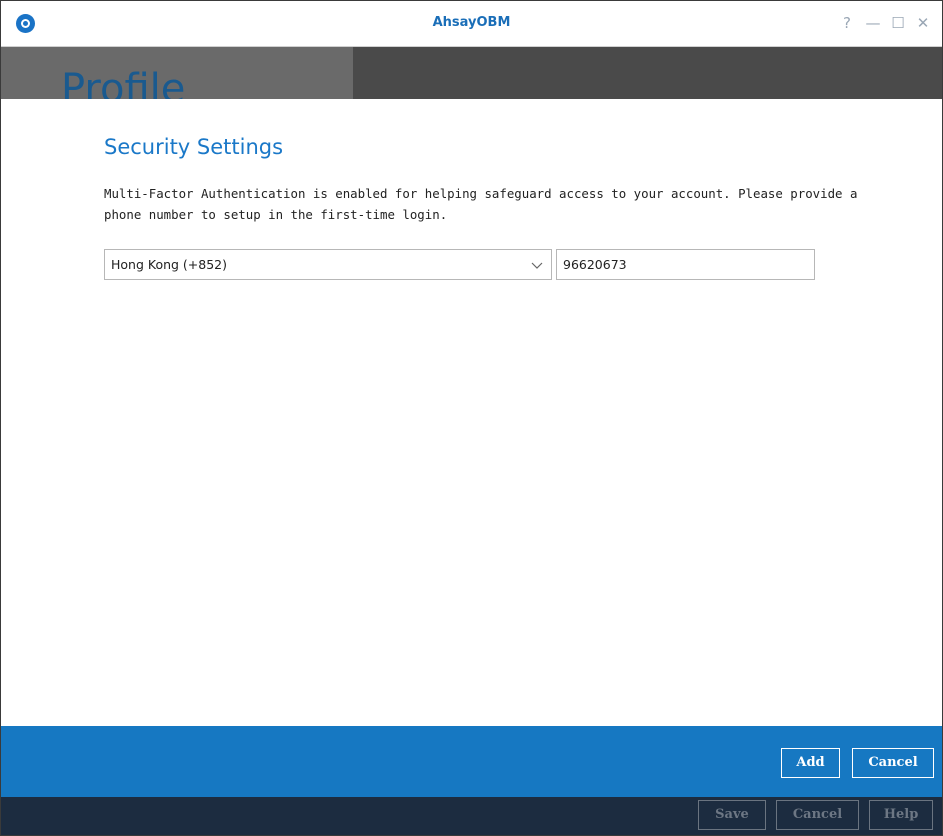 The image size is (943, 836). I want to click on action-bar: Add Cancel, so click(471, 761).